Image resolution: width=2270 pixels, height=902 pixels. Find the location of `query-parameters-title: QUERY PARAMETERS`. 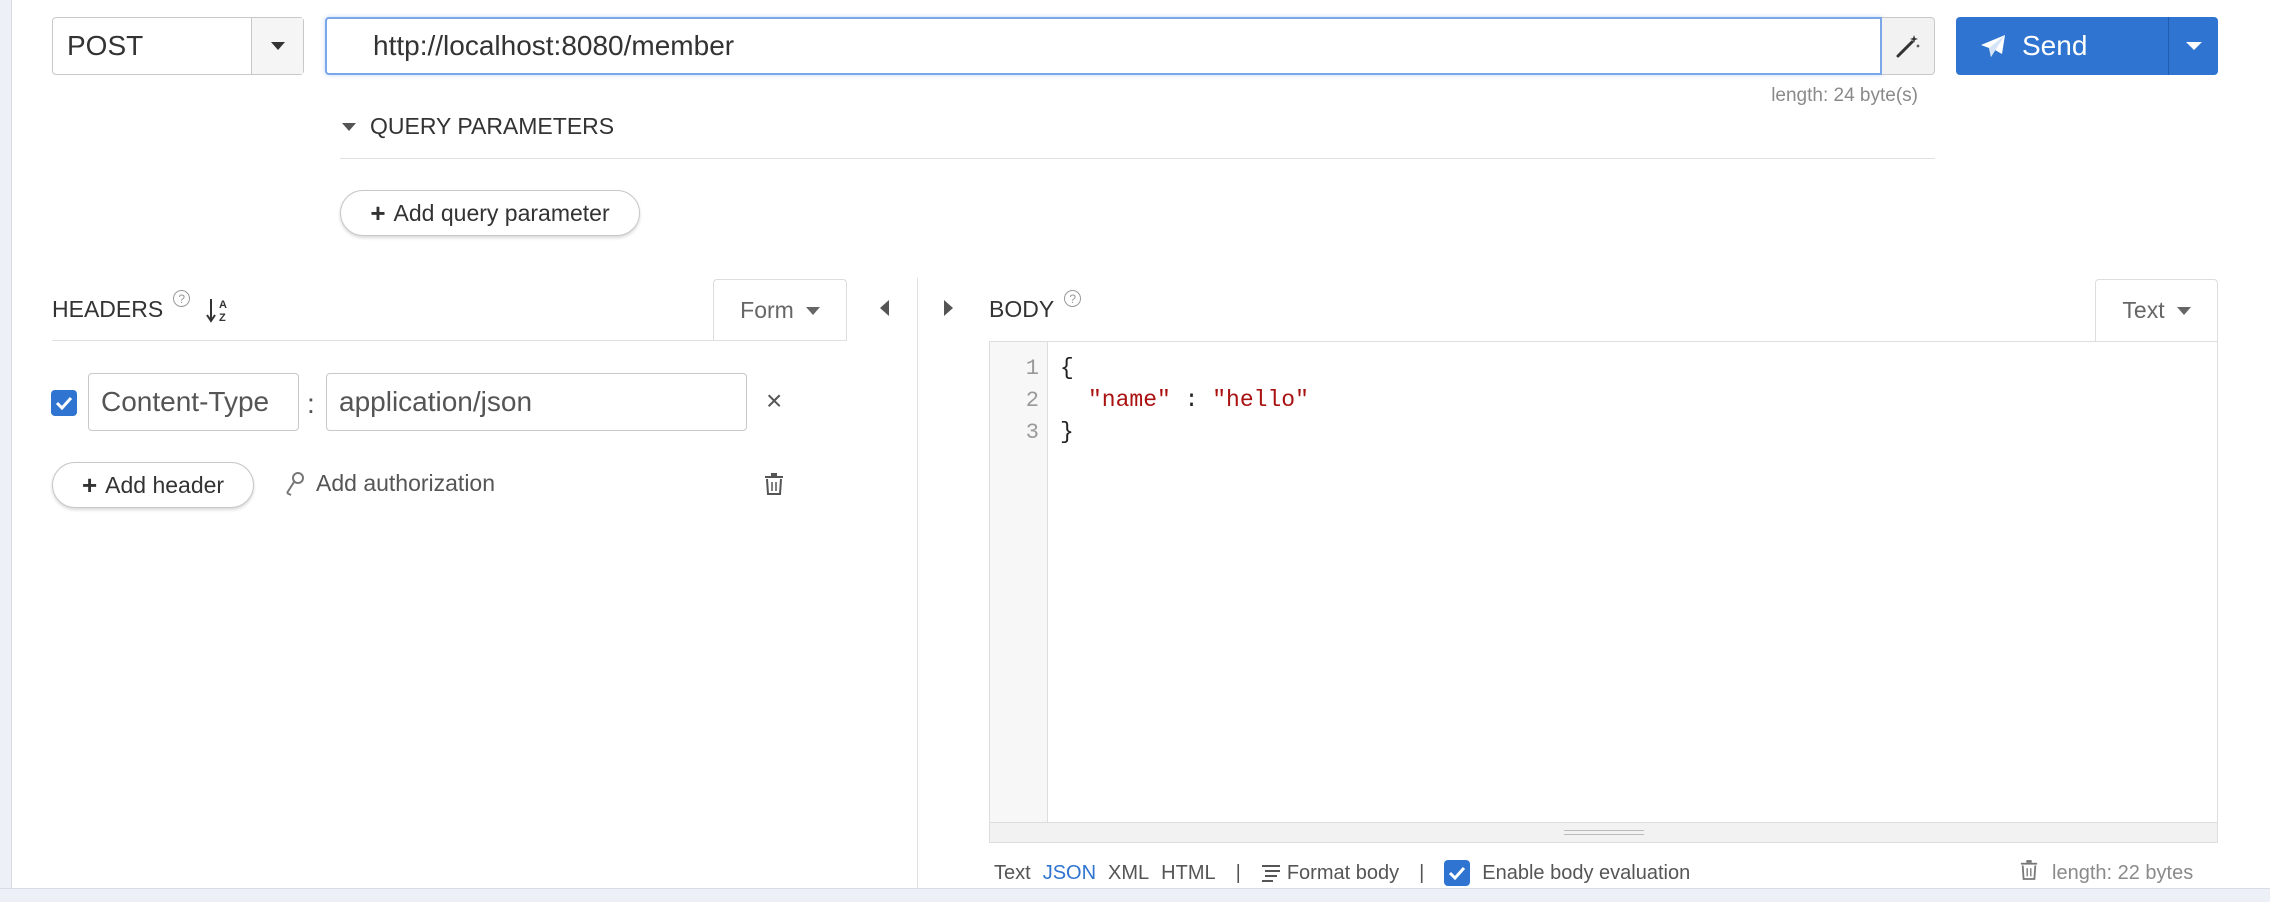

query-parameters-title: QUERY PARAMETERS is located at coordinates (492, 126).